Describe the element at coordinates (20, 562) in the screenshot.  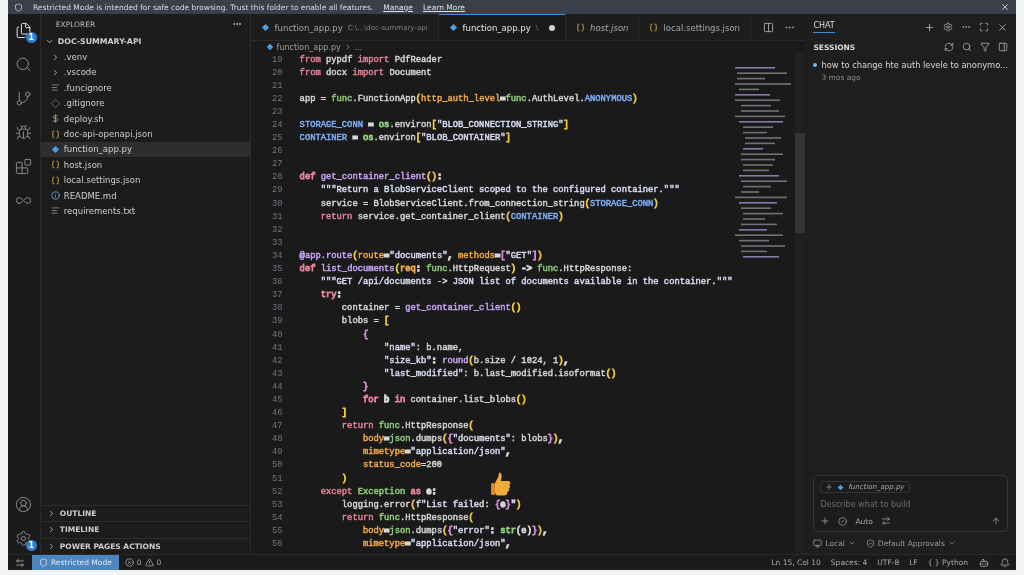
I see `remote-icon` at that location.